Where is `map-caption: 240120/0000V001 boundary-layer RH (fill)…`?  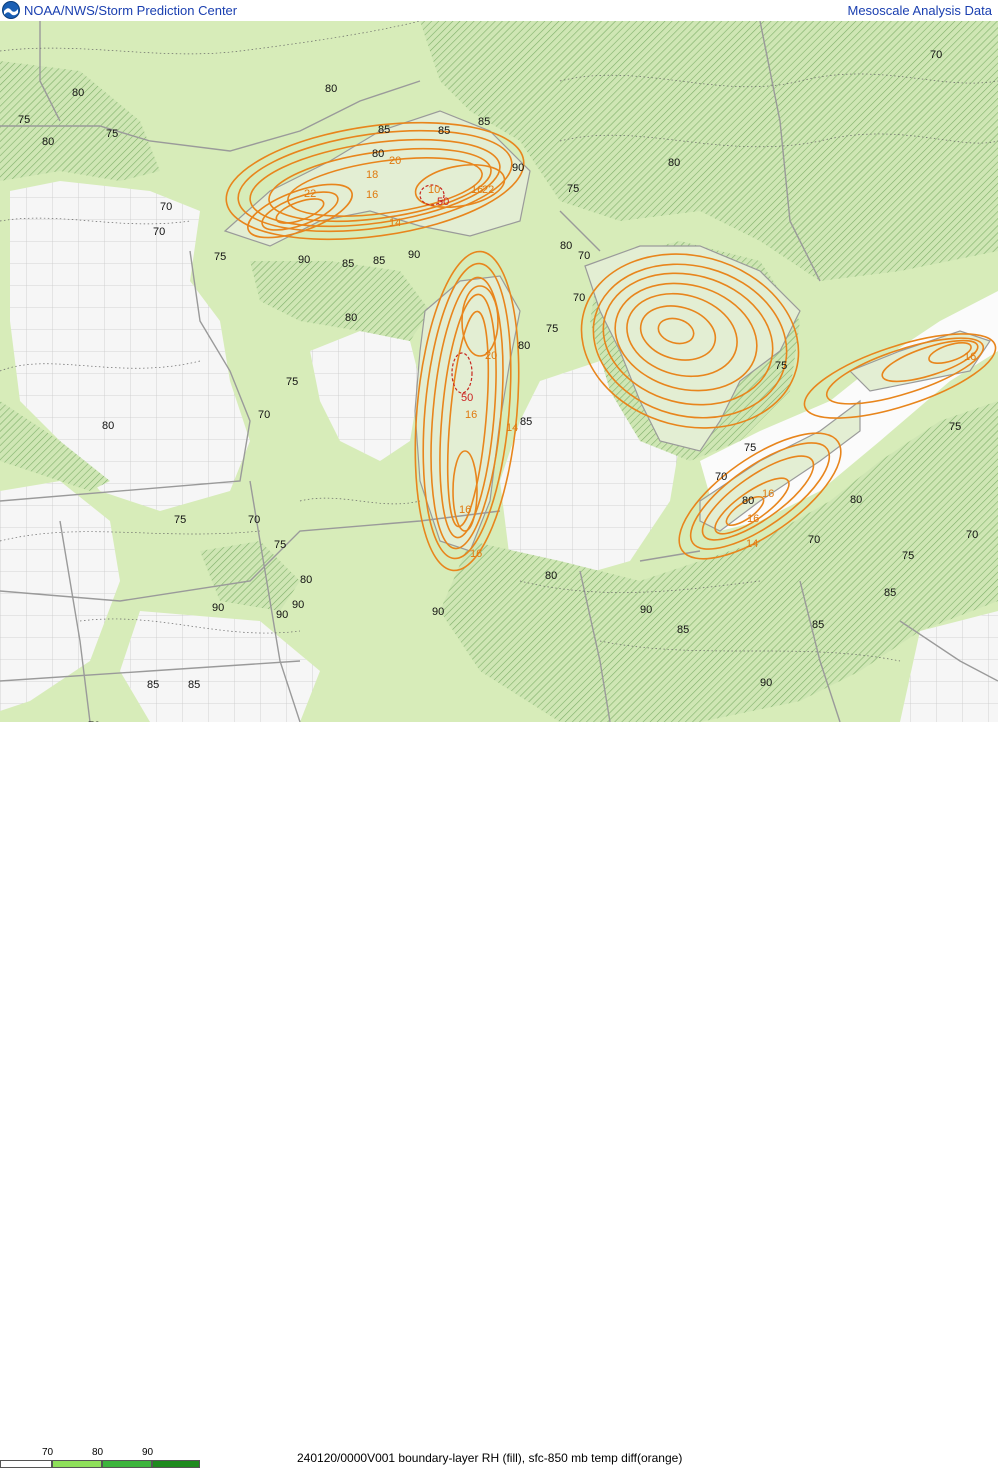 map-caption: 240120/0000V001 boundary-layer RH (fill)… is located at coordinates (490, 1458).